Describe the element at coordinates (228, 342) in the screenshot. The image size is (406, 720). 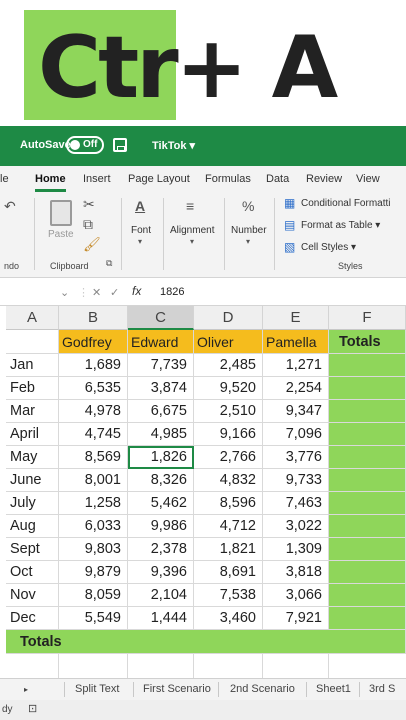
I see `header-cell: Oliver` at that location.